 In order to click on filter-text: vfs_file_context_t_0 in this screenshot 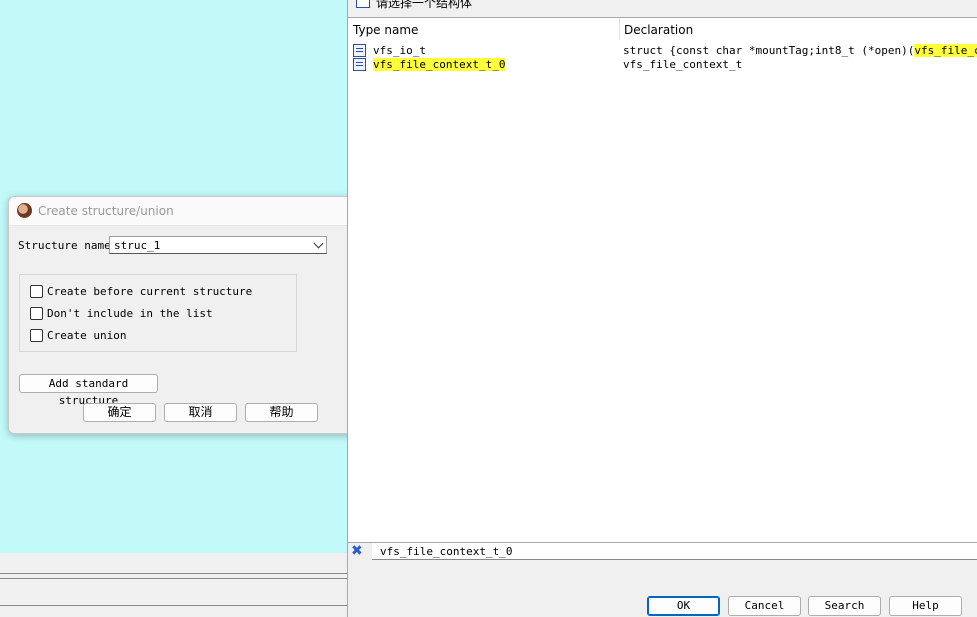, I will do `click(446, 551)`.